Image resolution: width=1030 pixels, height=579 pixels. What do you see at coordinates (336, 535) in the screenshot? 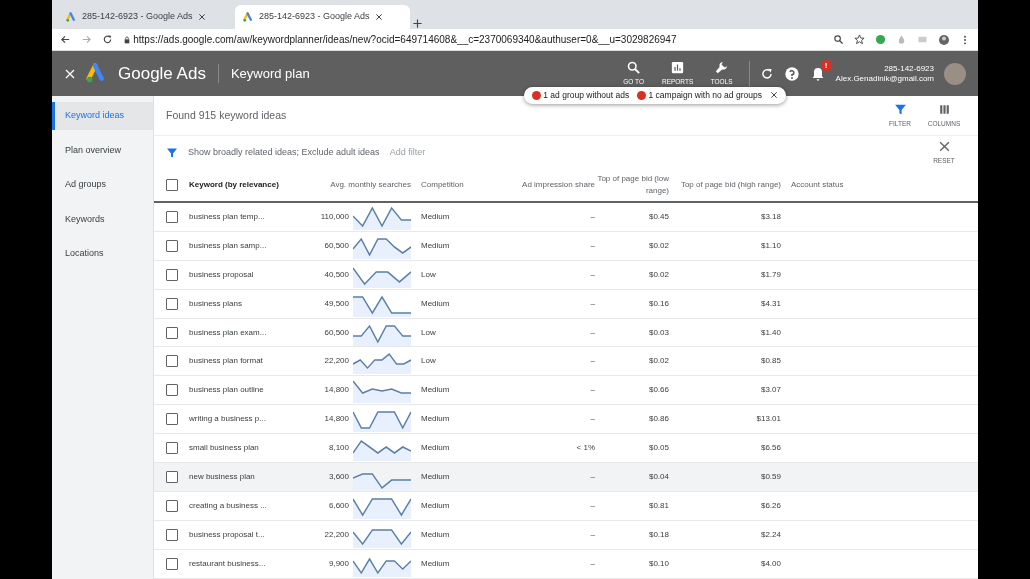
I see `table-cell-text: 22,200` at bounding box center [336, 535].